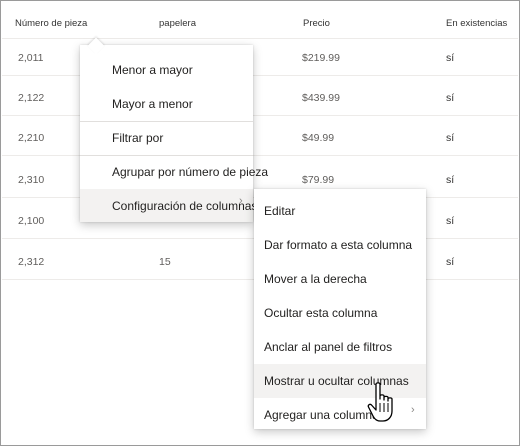 This screenshot has width=520, height=446. Describe the element at coordinates (340, 313) in the screenshot. I see `menu-item-hide-column: Ocultar esta columna` at that location.